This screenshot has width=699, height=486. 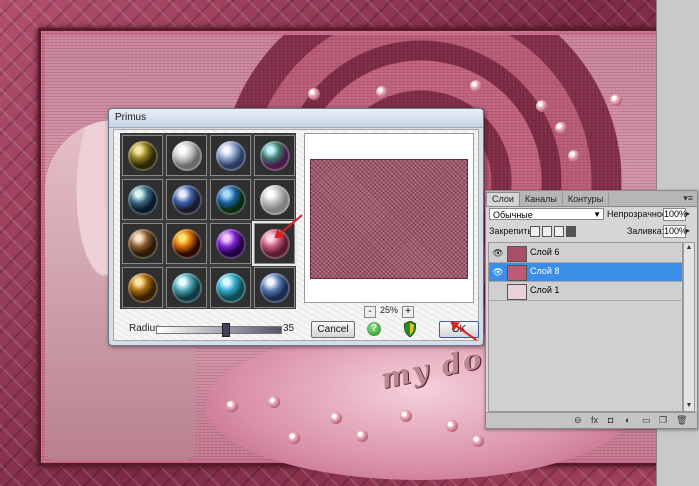 What do you see at coordinates (545, 271) in the screenshot?
I see `layer-name: Слой 8` at bounding box center [545, 271].